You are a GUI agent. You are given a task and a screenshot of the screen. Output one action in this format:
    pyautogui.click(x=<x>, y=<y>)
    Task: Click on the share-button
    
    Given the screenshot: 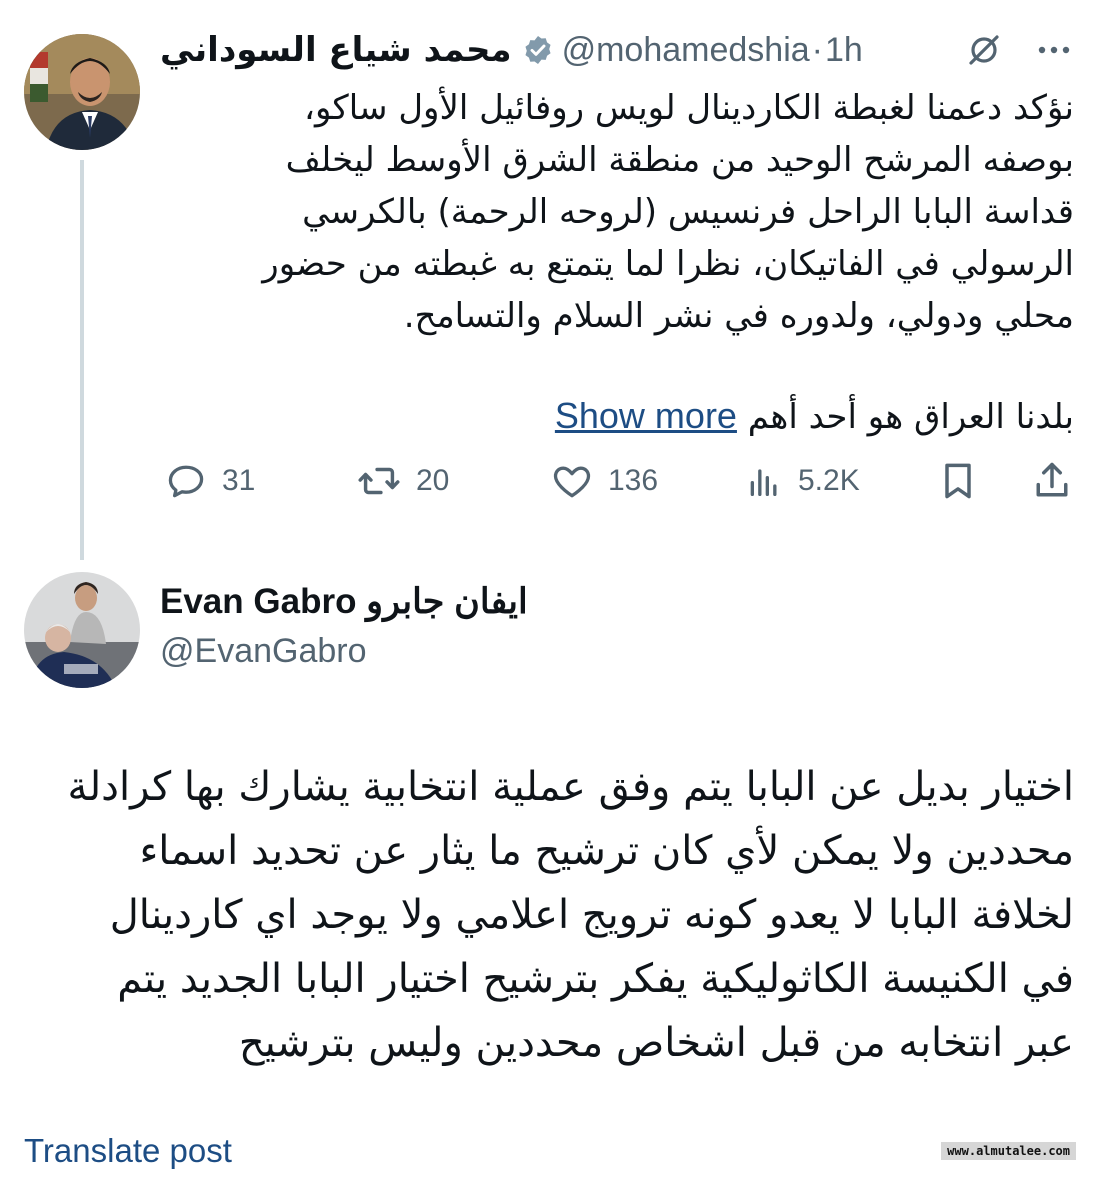 What is the action you would take?
    pyautogui.click(x=1052, y=481)
    